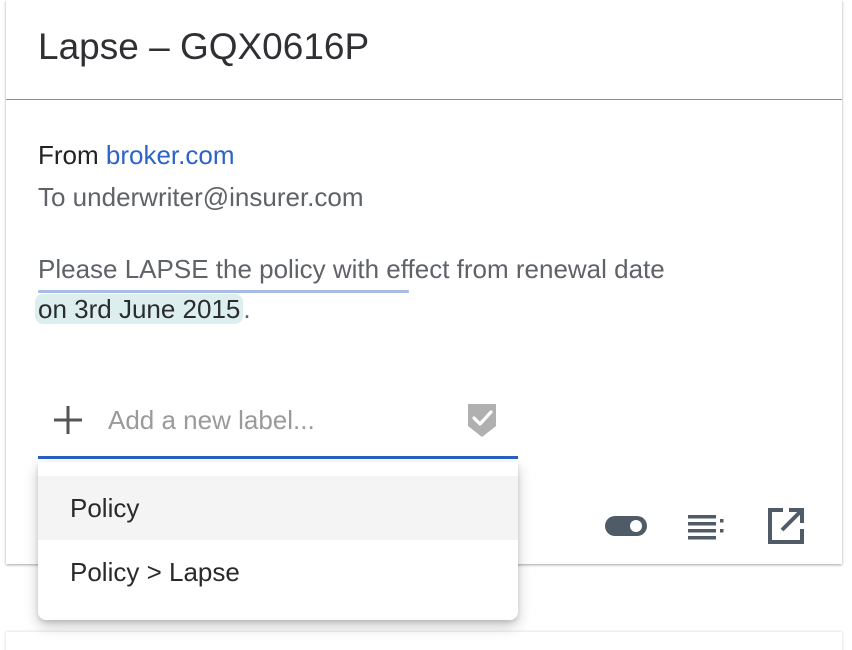 This screenshot has height=650, width=852. I want to click on input-underline, so click(278, 457).